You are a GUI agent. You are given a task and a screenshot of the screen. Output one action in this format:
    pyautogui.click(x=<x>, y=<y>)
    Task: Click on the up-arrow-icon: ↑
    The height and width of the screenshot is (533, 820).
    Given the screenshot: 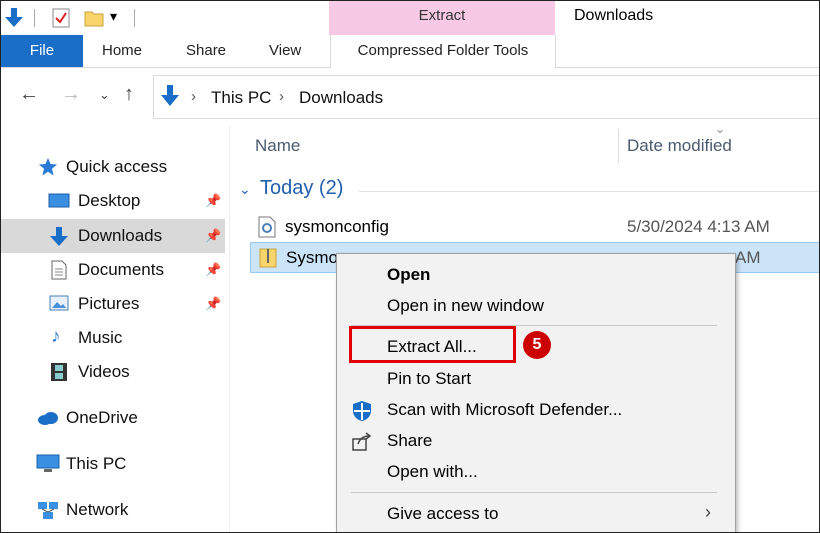 What is the action you would take?
    pyautogui.click(x=129, y=94)
    